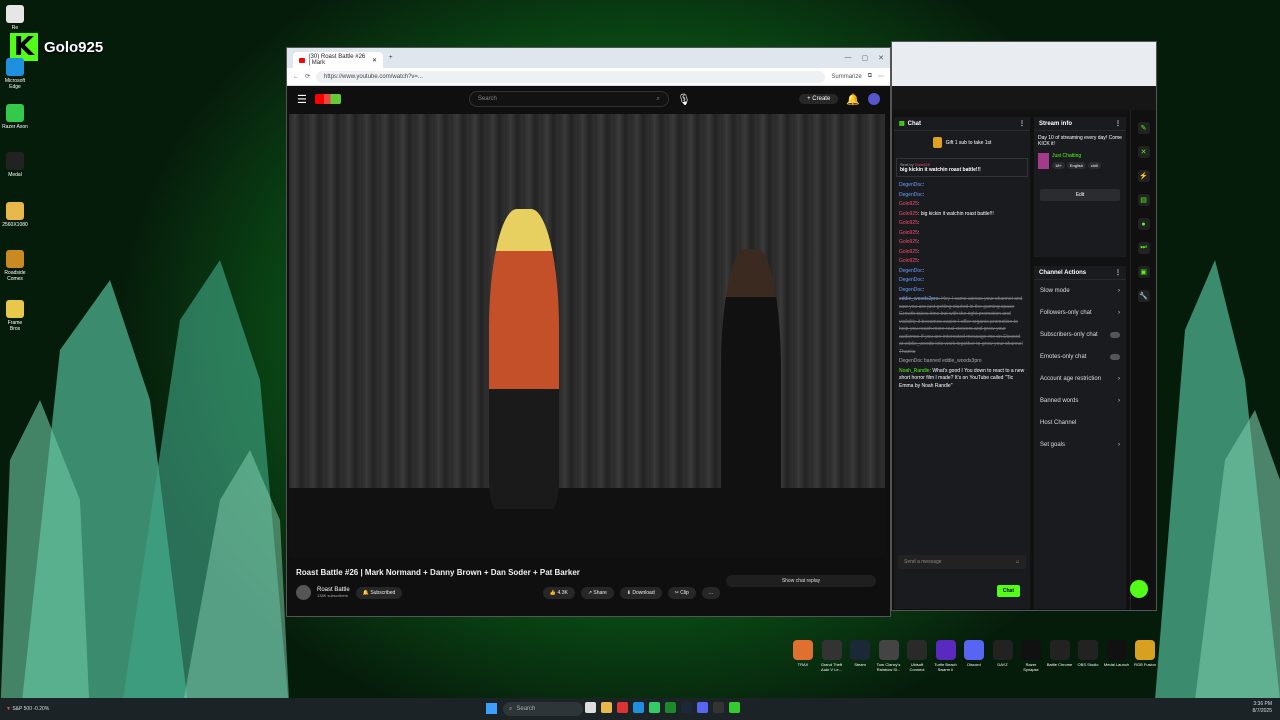 The height and width of the screenshot is (720, 1280). I want to click on back-icon: ←, so click(296, 77).